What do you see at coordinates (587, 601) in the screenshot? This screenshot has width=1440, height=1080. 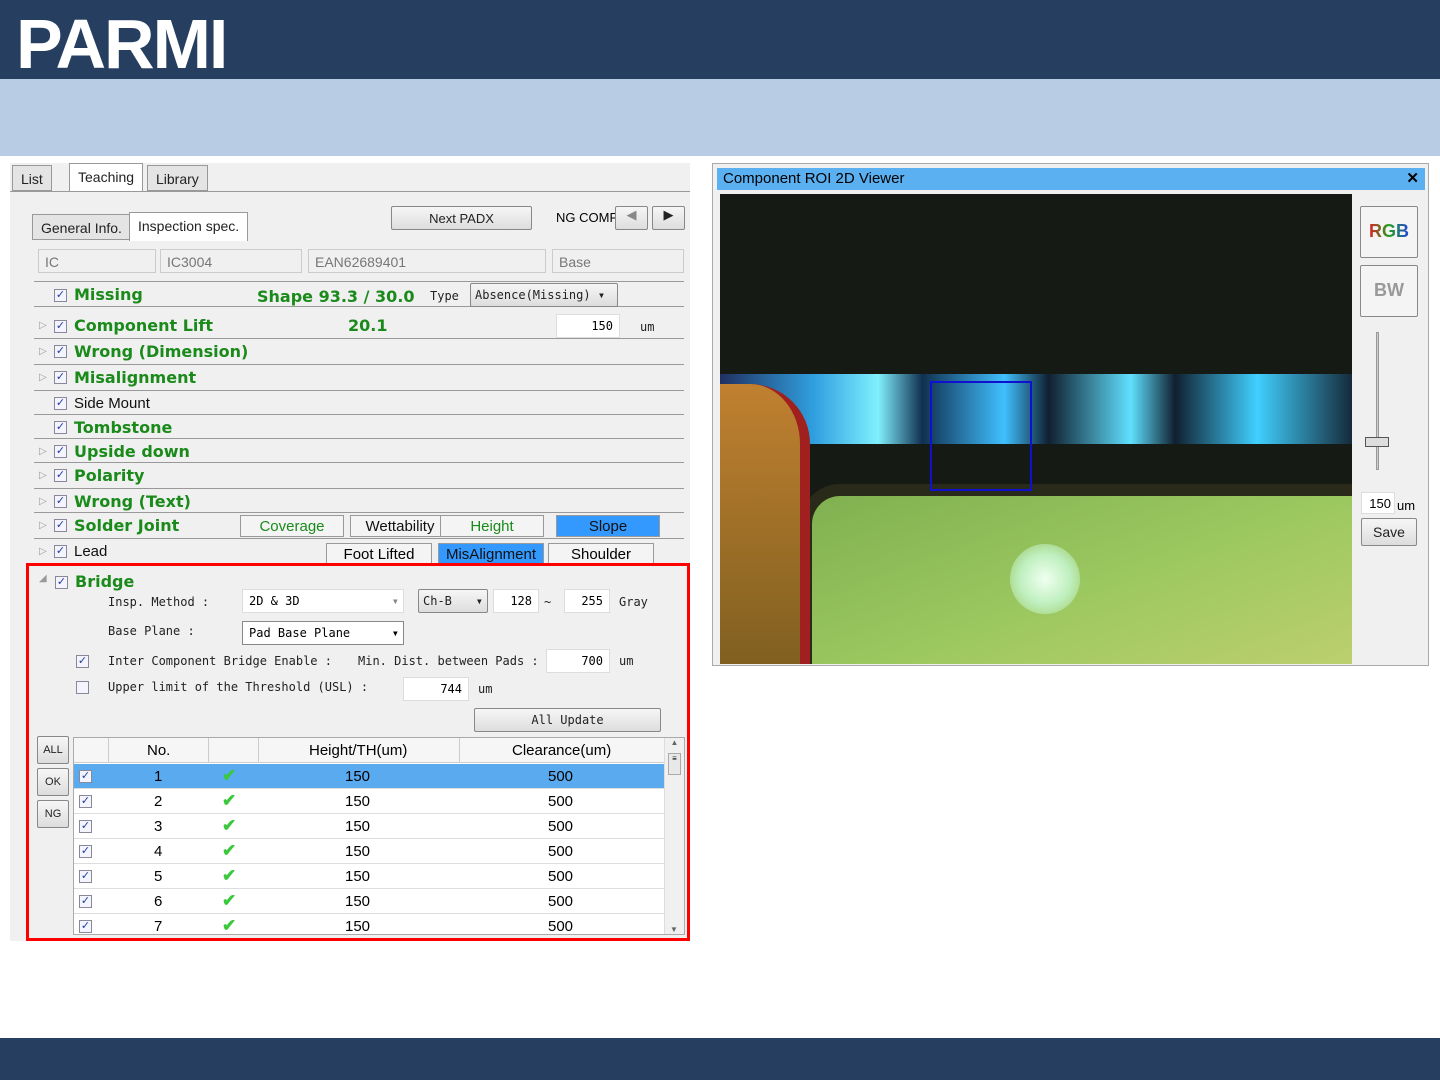 I see `gray-max-input: 255` at bounding box center [587, 601].